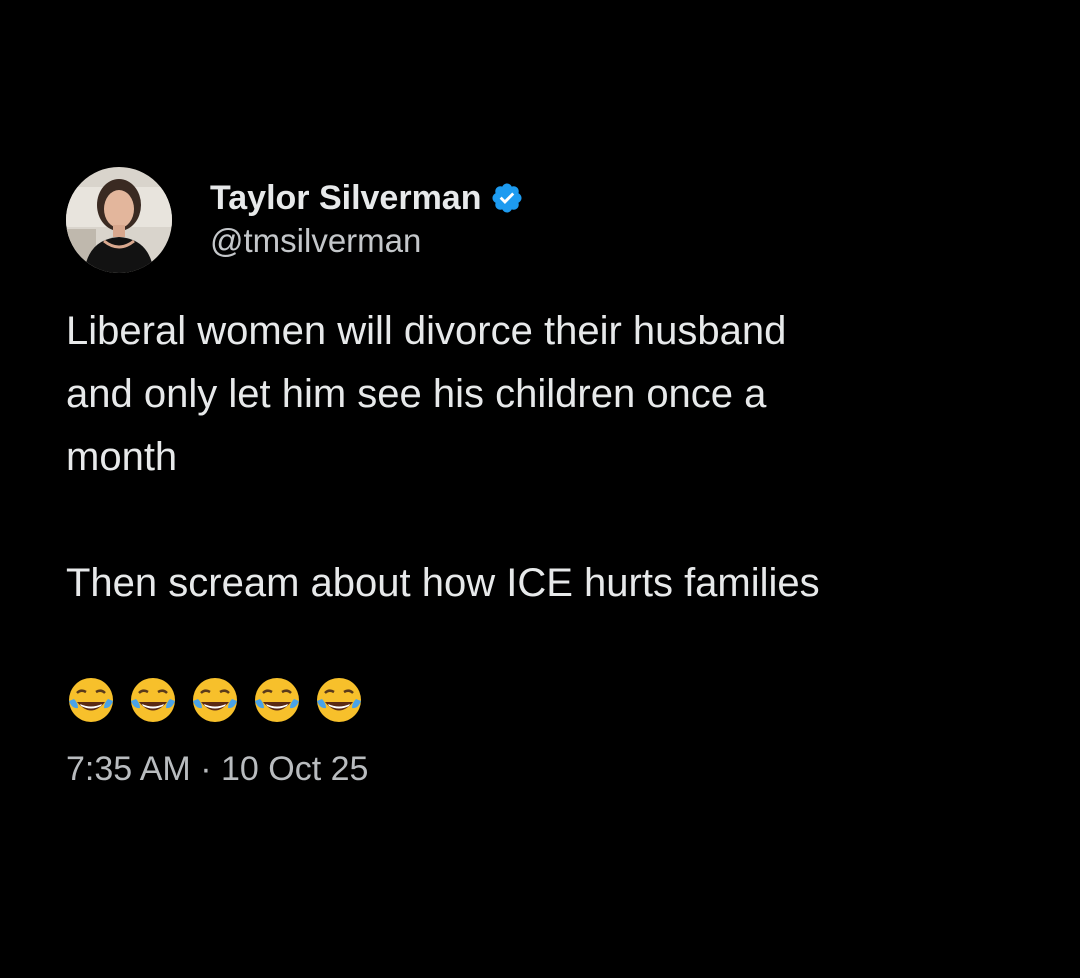 The height and width of the screenshot is (978, 1080). What do you see at coordinates (294, 769) in the screenshot?
I see `timestamp-date: 10 Oct 25` at bounding box center [294, 769].